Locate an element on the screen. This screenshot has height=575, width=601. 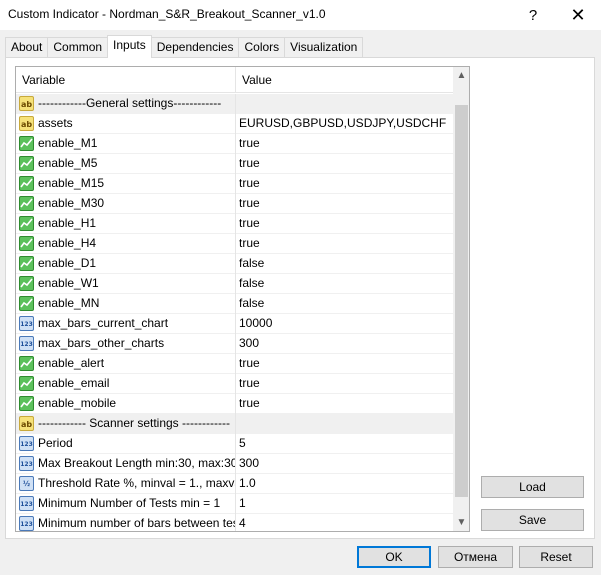
table-row: enable_alert true is located at coordinates (234, 364).